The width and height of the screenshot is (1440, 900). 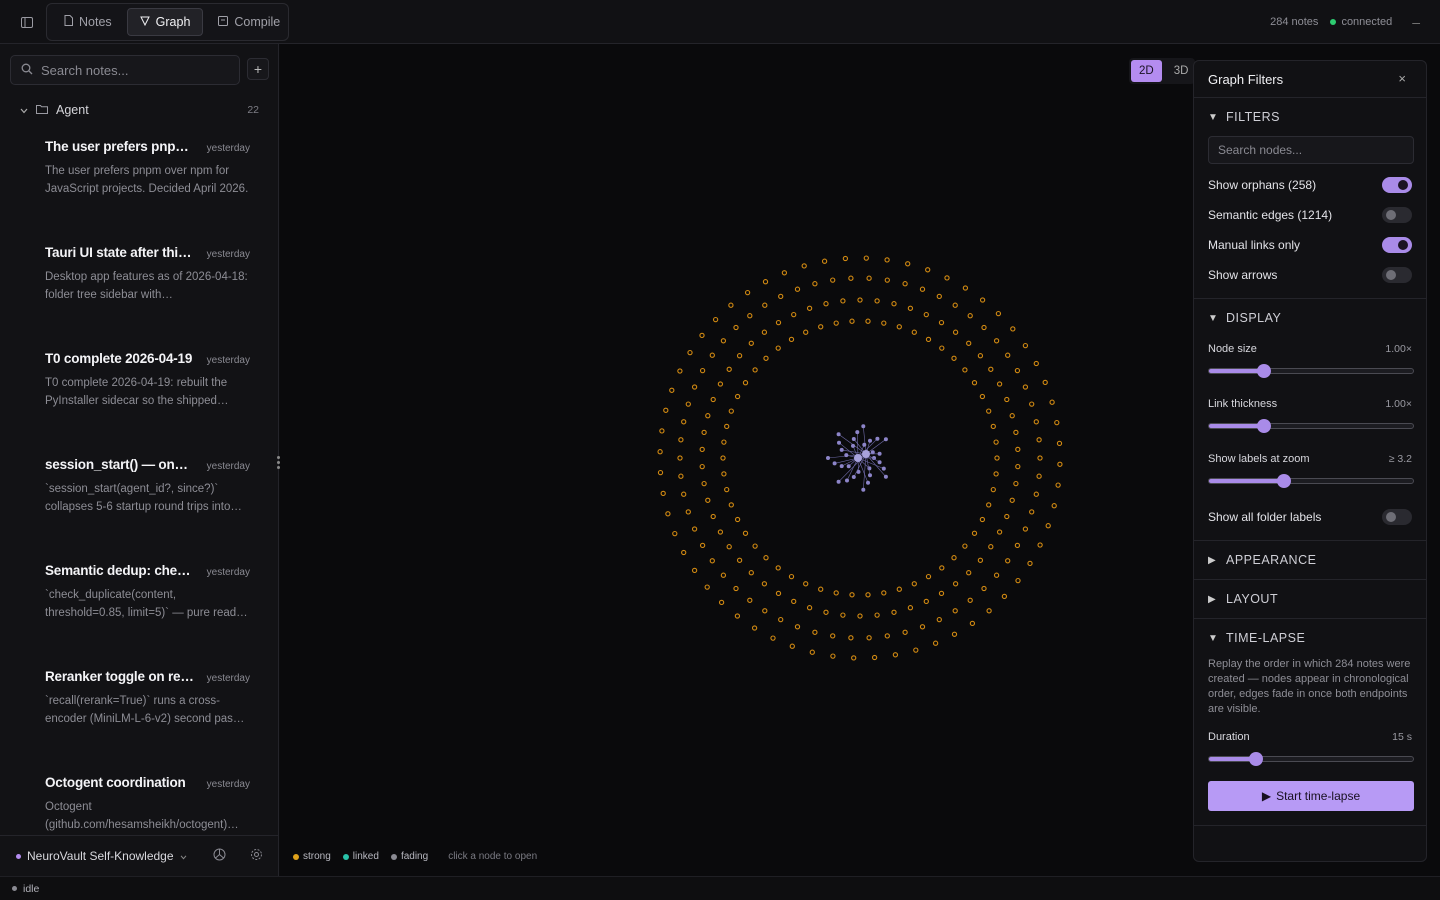 What do you see at coordinates (1397, 185) in the screenshot?
I see `show-orphans-toggle` at bounding box center [1397, 185].